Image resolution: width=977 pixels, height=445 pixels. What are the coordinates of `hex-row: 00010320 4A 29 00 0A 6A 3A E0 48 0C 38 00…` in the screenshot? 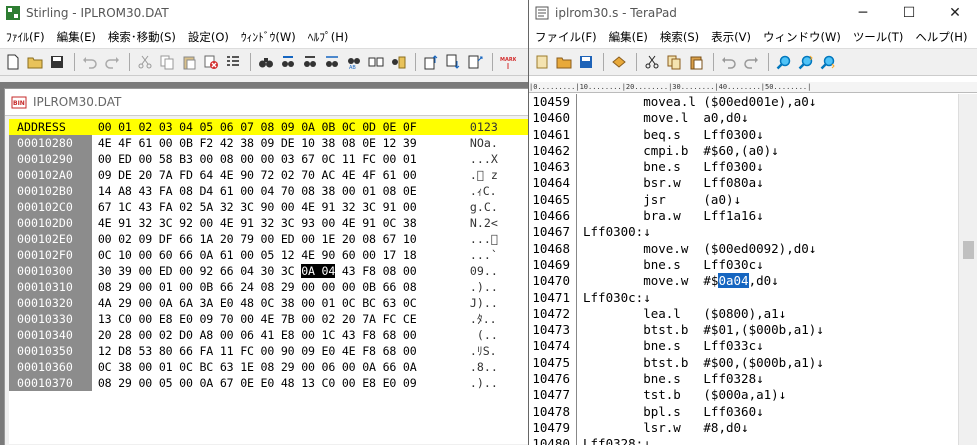 It's located at (268, 303).